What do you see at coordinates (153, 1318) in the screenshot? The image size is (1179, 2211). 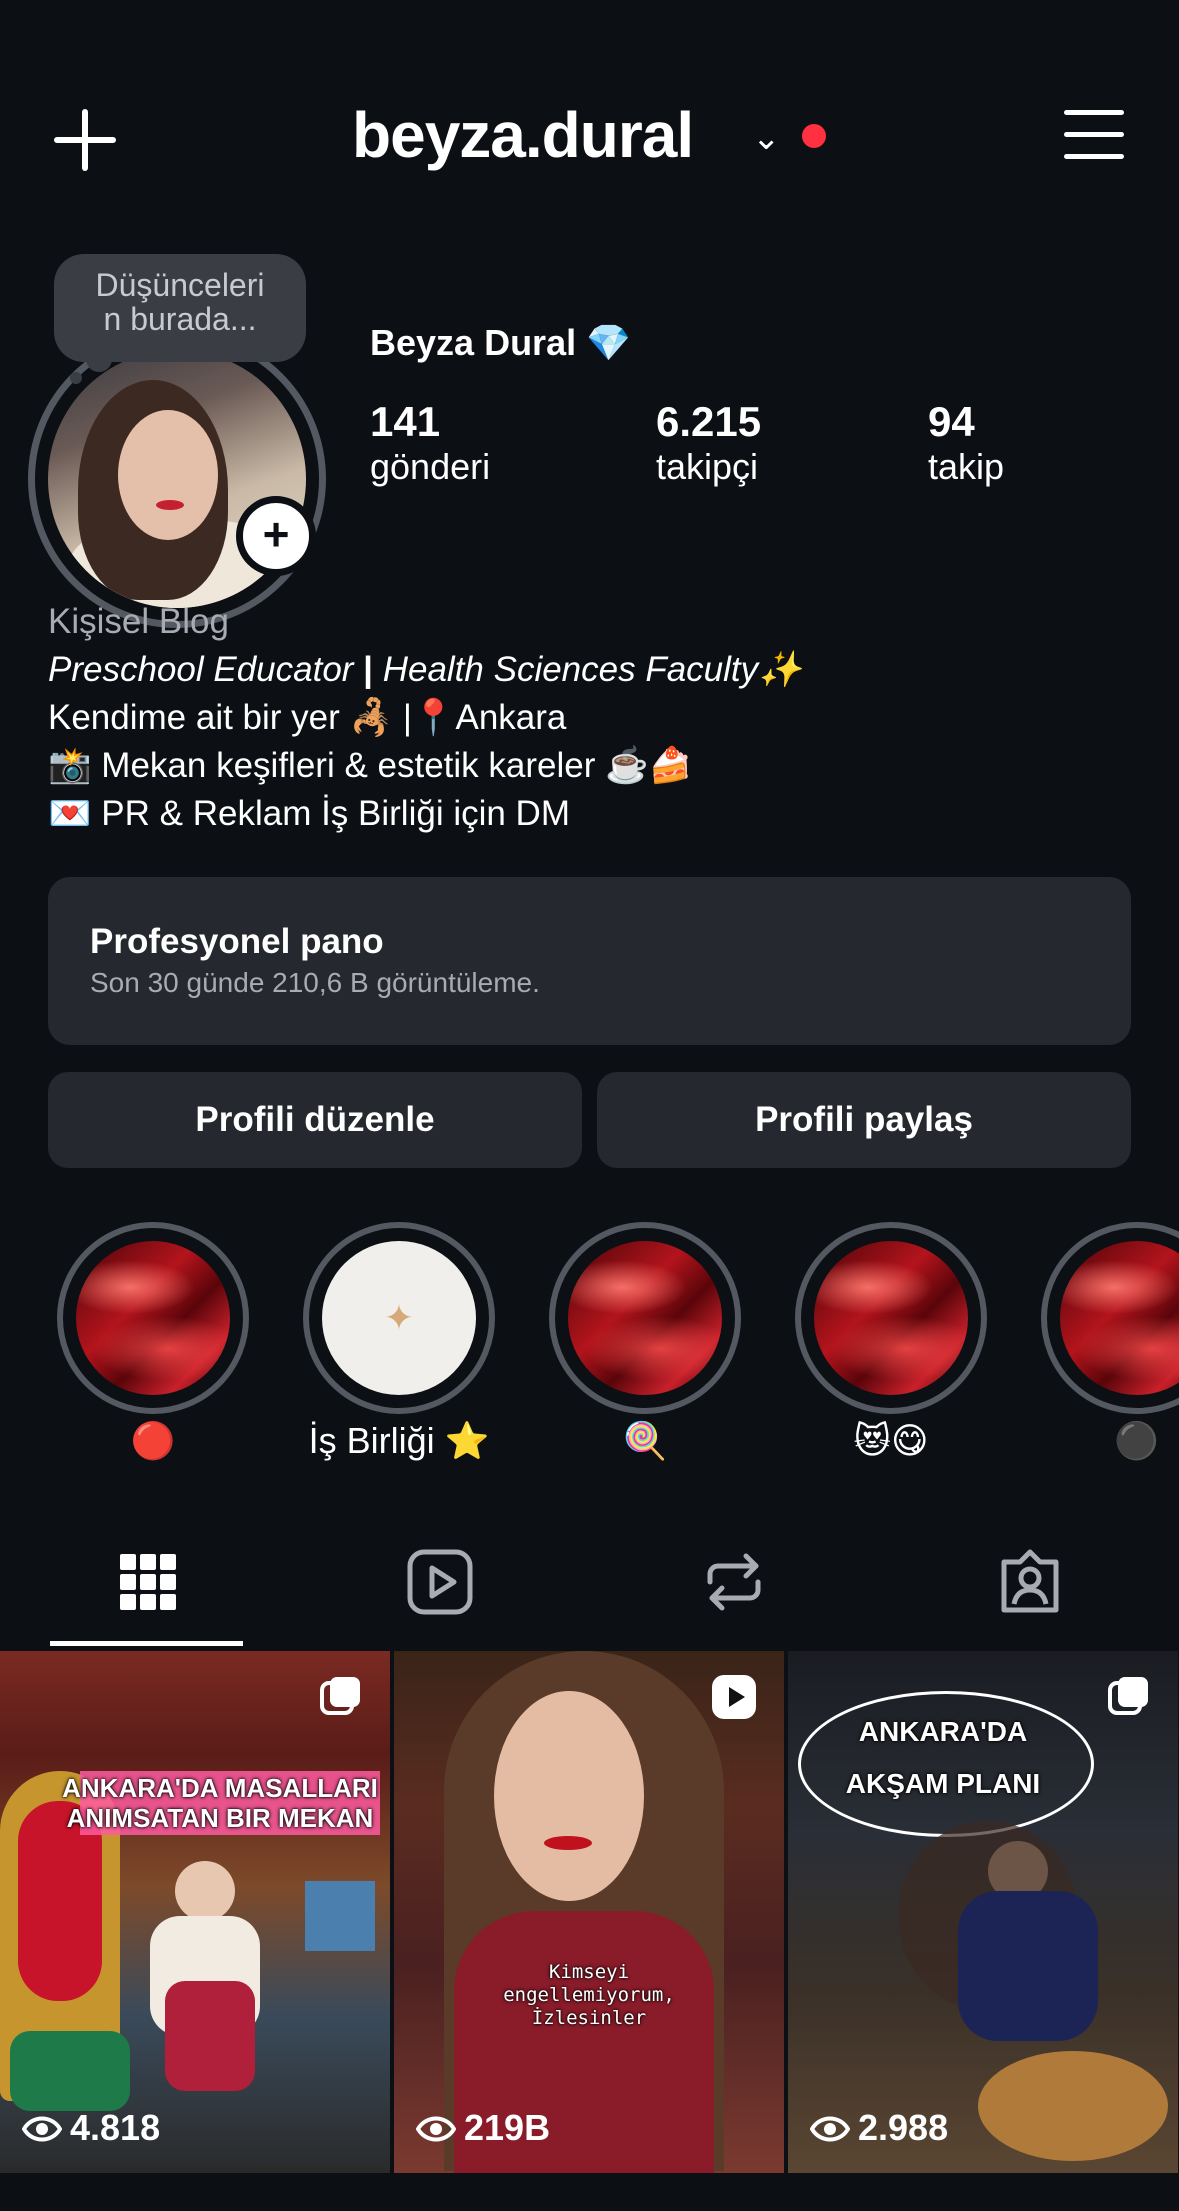 I see `highlight-1-cover` at bounding box center [153, 1318].